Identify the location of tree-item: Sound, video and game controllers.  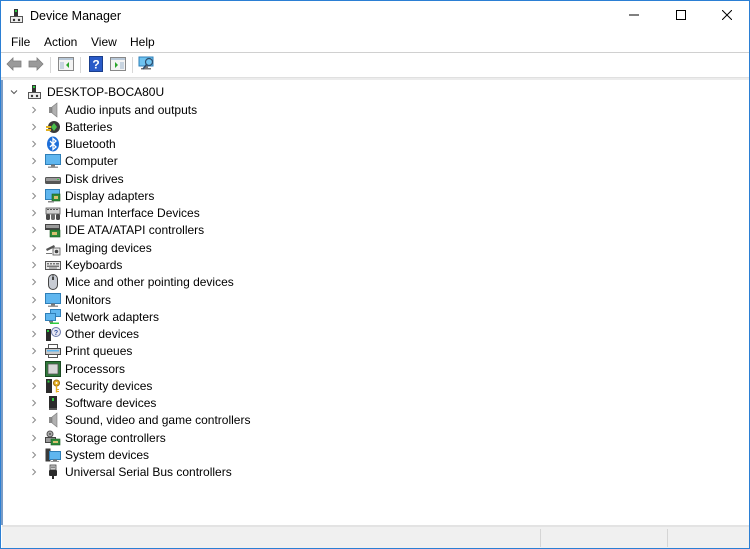
(139, 420).